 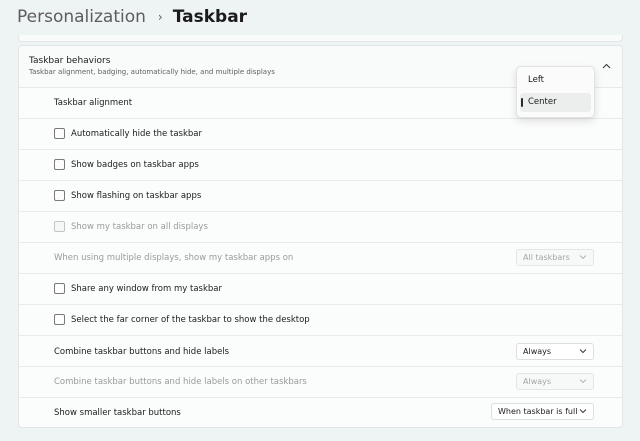 What do you see at coordinates (546, 257) in the screenshot?
I see `multi-display-value: All taskbars` at bounding box center [546, 257].